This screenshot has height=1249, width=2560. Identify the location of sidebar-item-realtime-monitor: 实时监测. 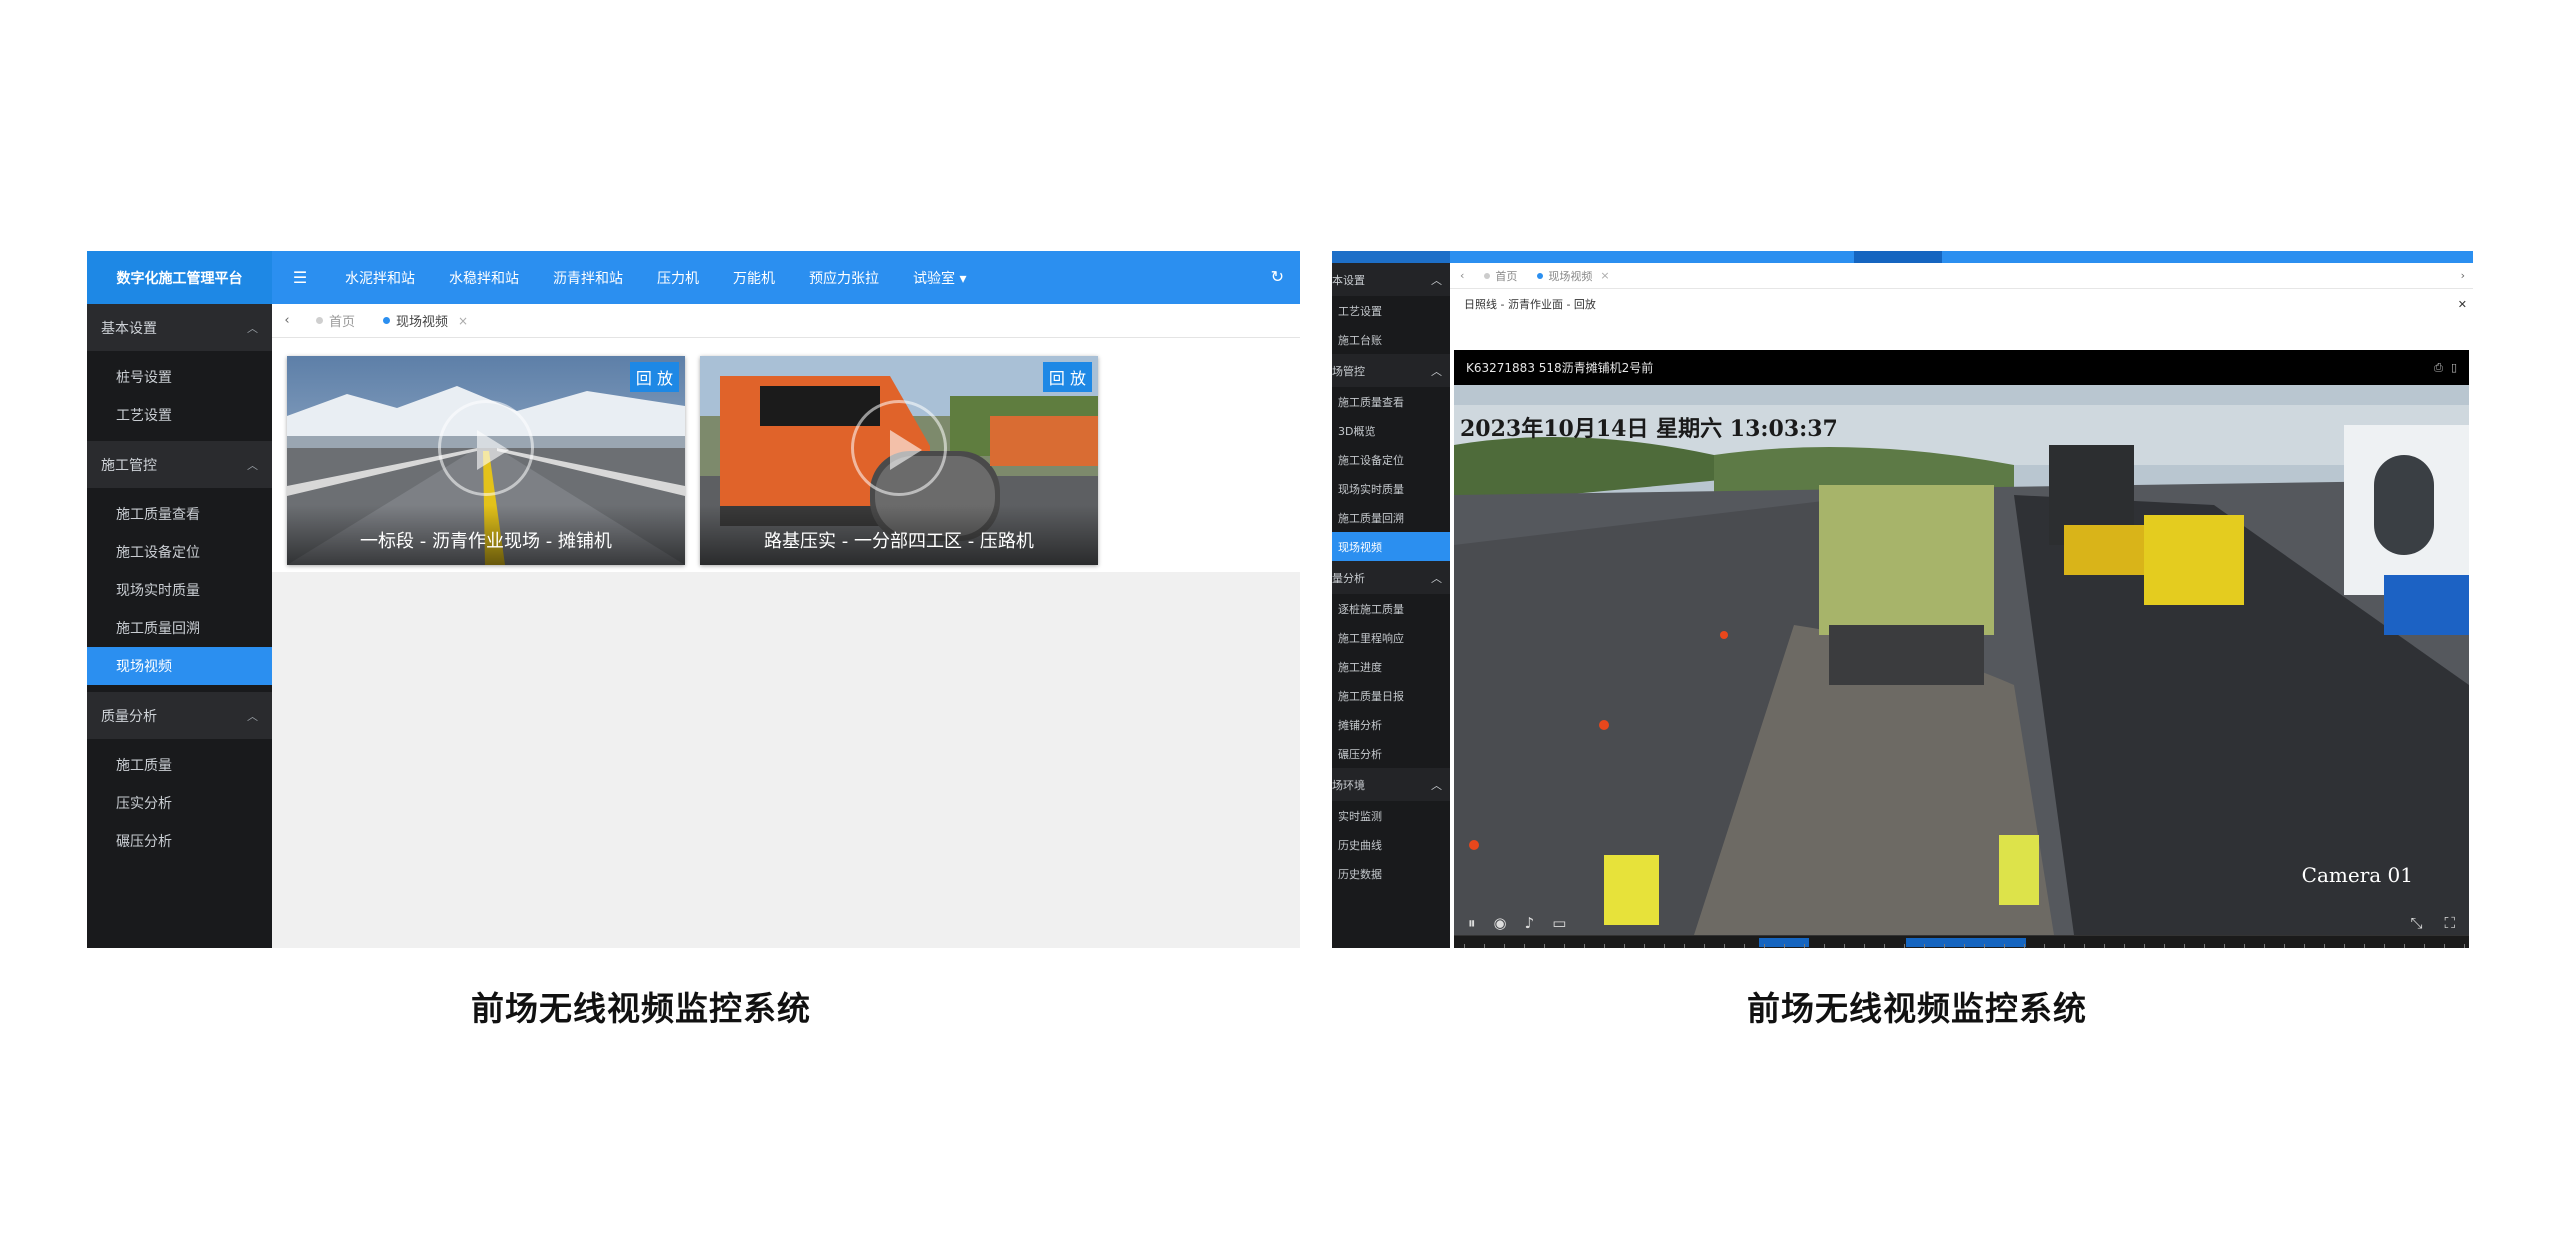
(1391, 815).